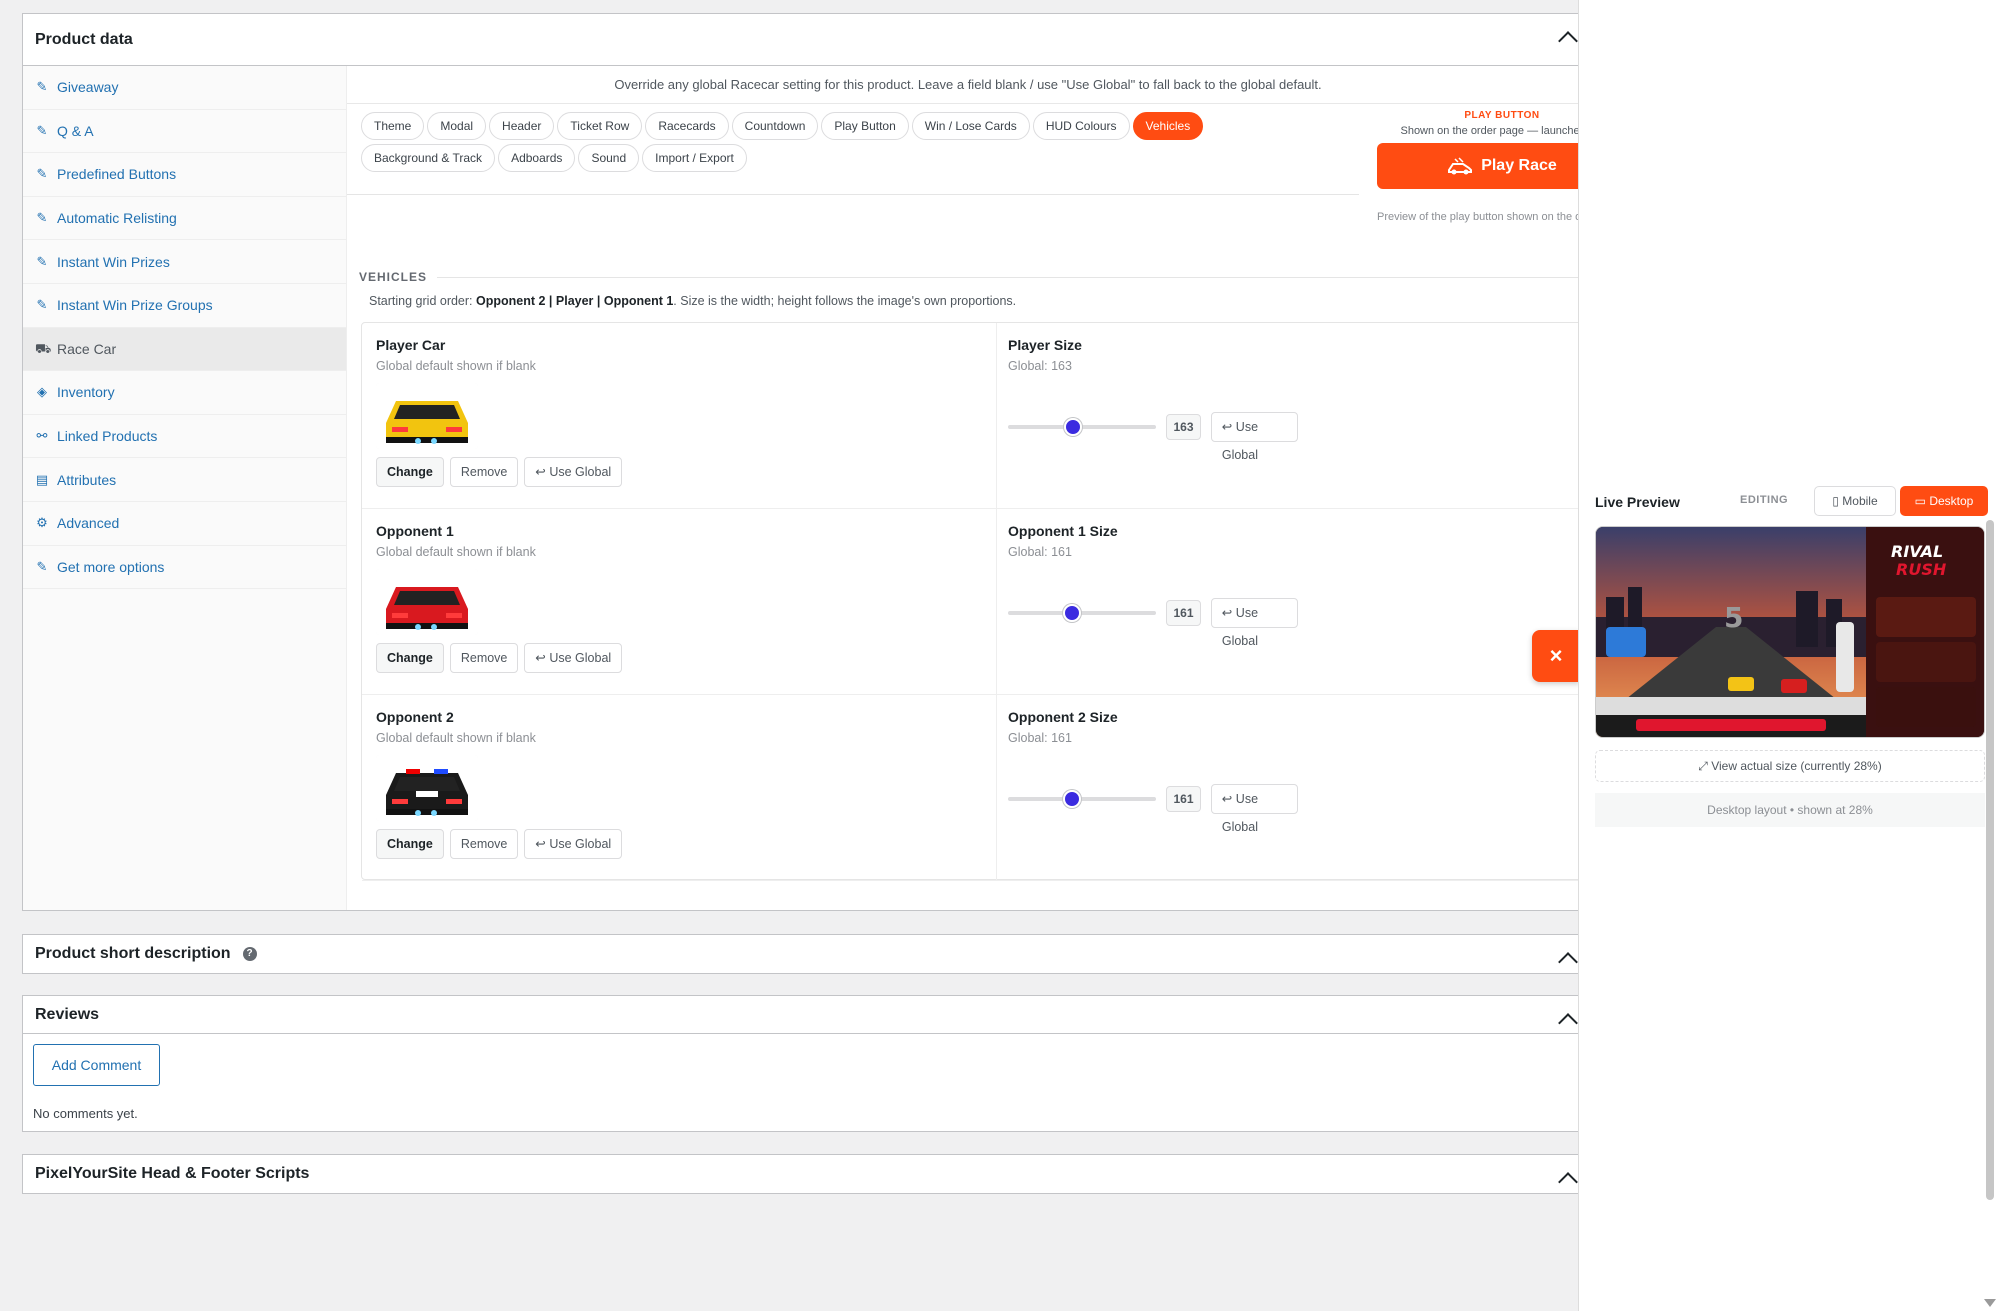 The image size is (2000, 1311). Describe the element at coordinates (42, 305) in the screenshot. I see `prize-group-icon: ✎` at that location.